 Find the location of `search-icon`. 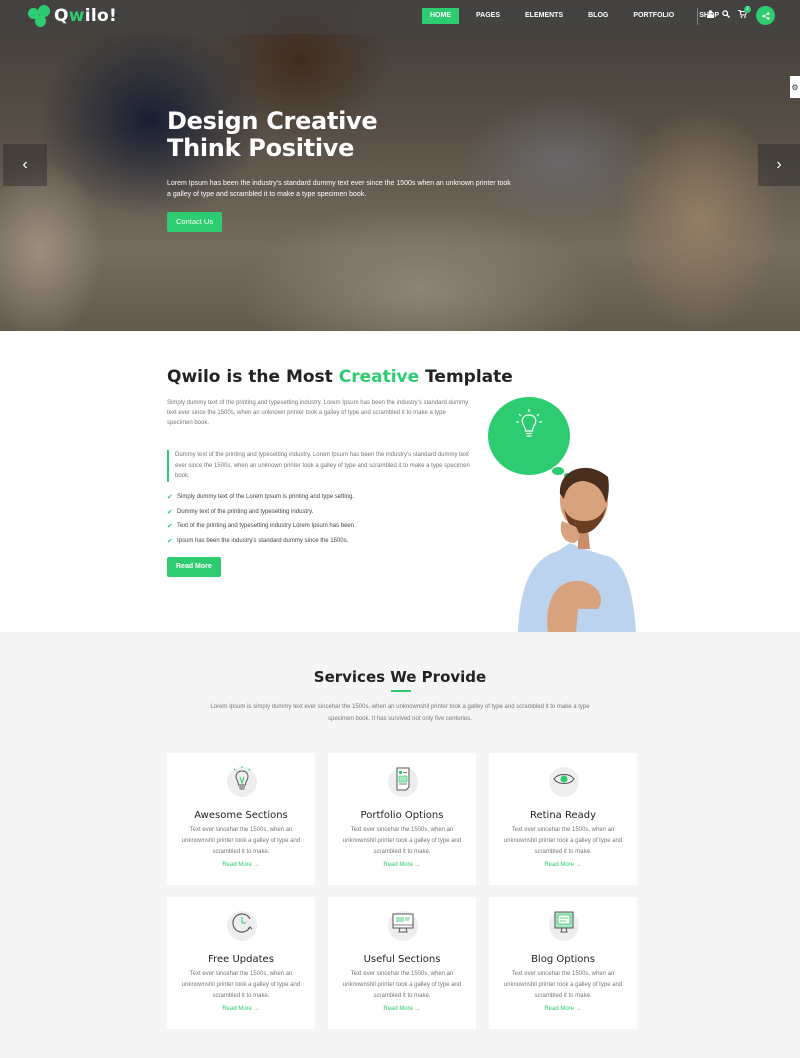

search-icon is located at coordinates (726, 14).